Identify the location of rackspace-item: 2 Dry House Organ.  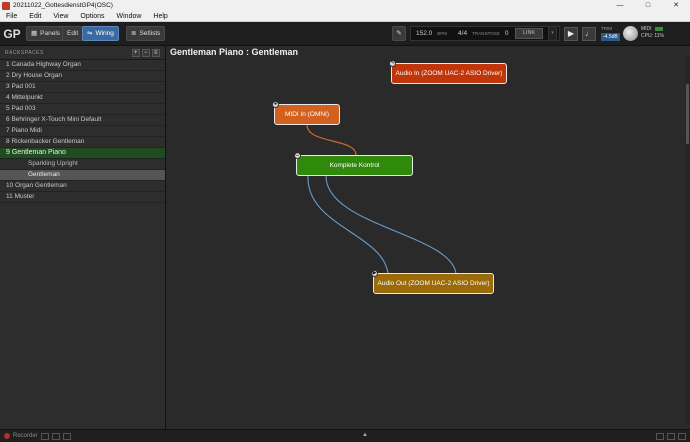
(82, 76).